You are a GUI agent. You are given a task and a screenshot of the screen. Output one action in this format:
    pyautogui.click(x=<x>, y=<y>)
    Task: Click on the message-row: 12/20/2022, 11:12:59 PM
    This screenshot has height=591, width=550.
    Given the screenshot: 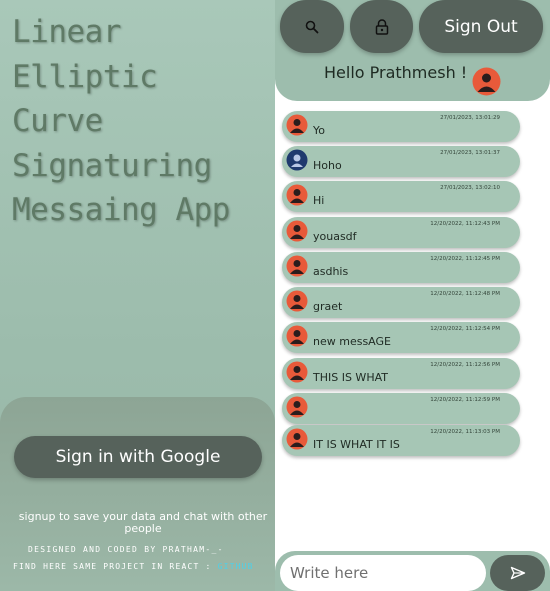 What is the action you would take?
    pyautogui.click(x=401, y=408)
    